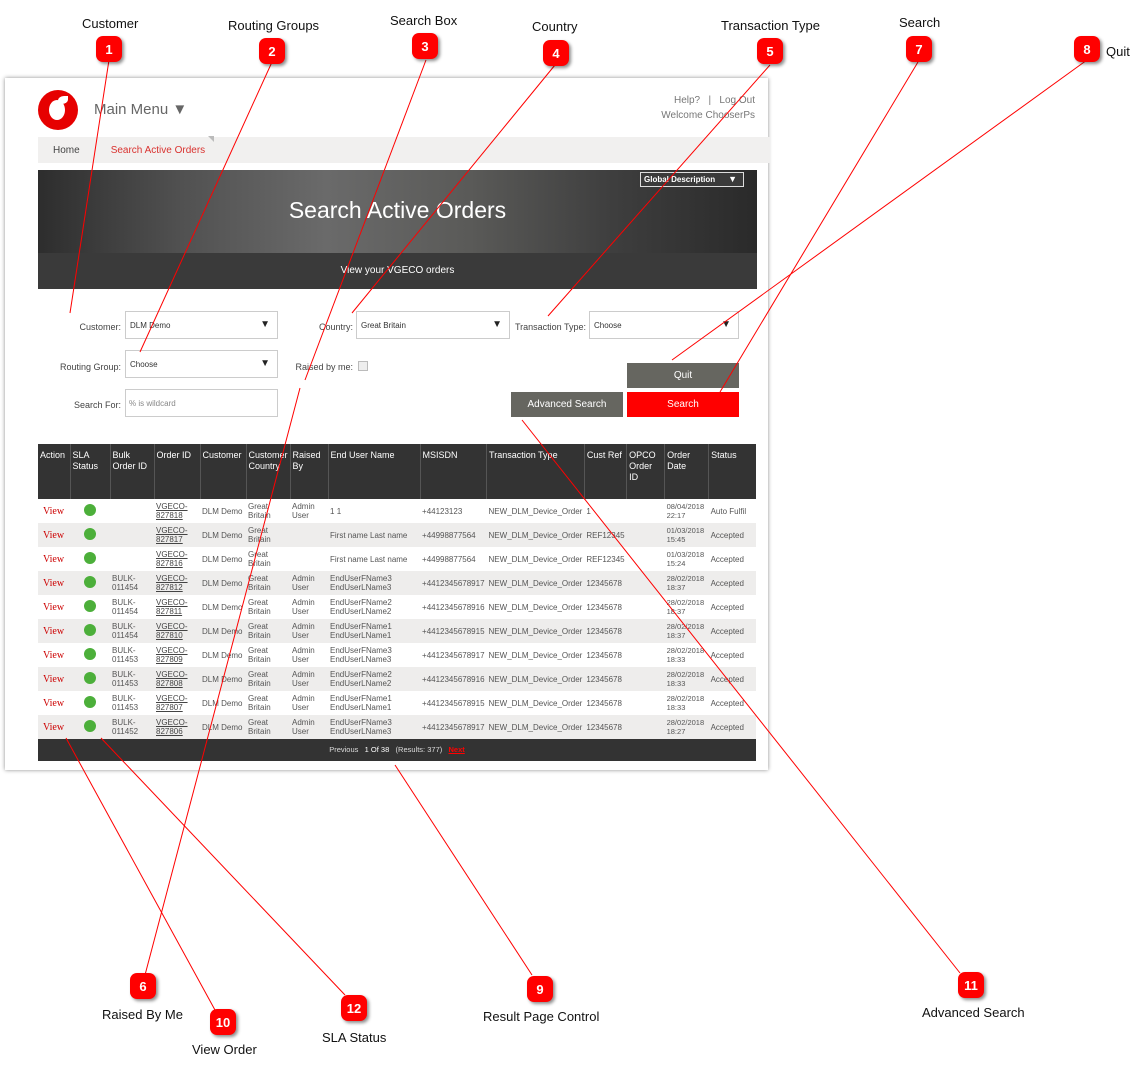 Image resolution: width=1147 pixels, height=1073 pixels. I want to click on customer-label: Customer:, so click(100, 327).